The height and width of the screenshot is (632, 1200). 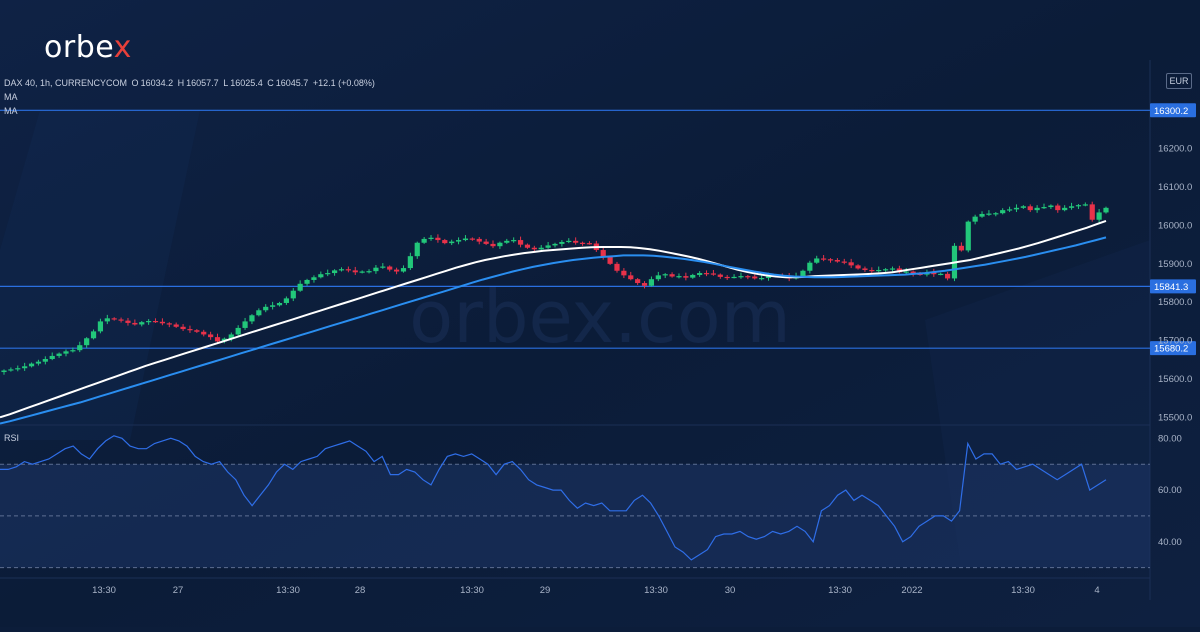 I want to click on currency-label: EUR, so click(x=1179, y=81).